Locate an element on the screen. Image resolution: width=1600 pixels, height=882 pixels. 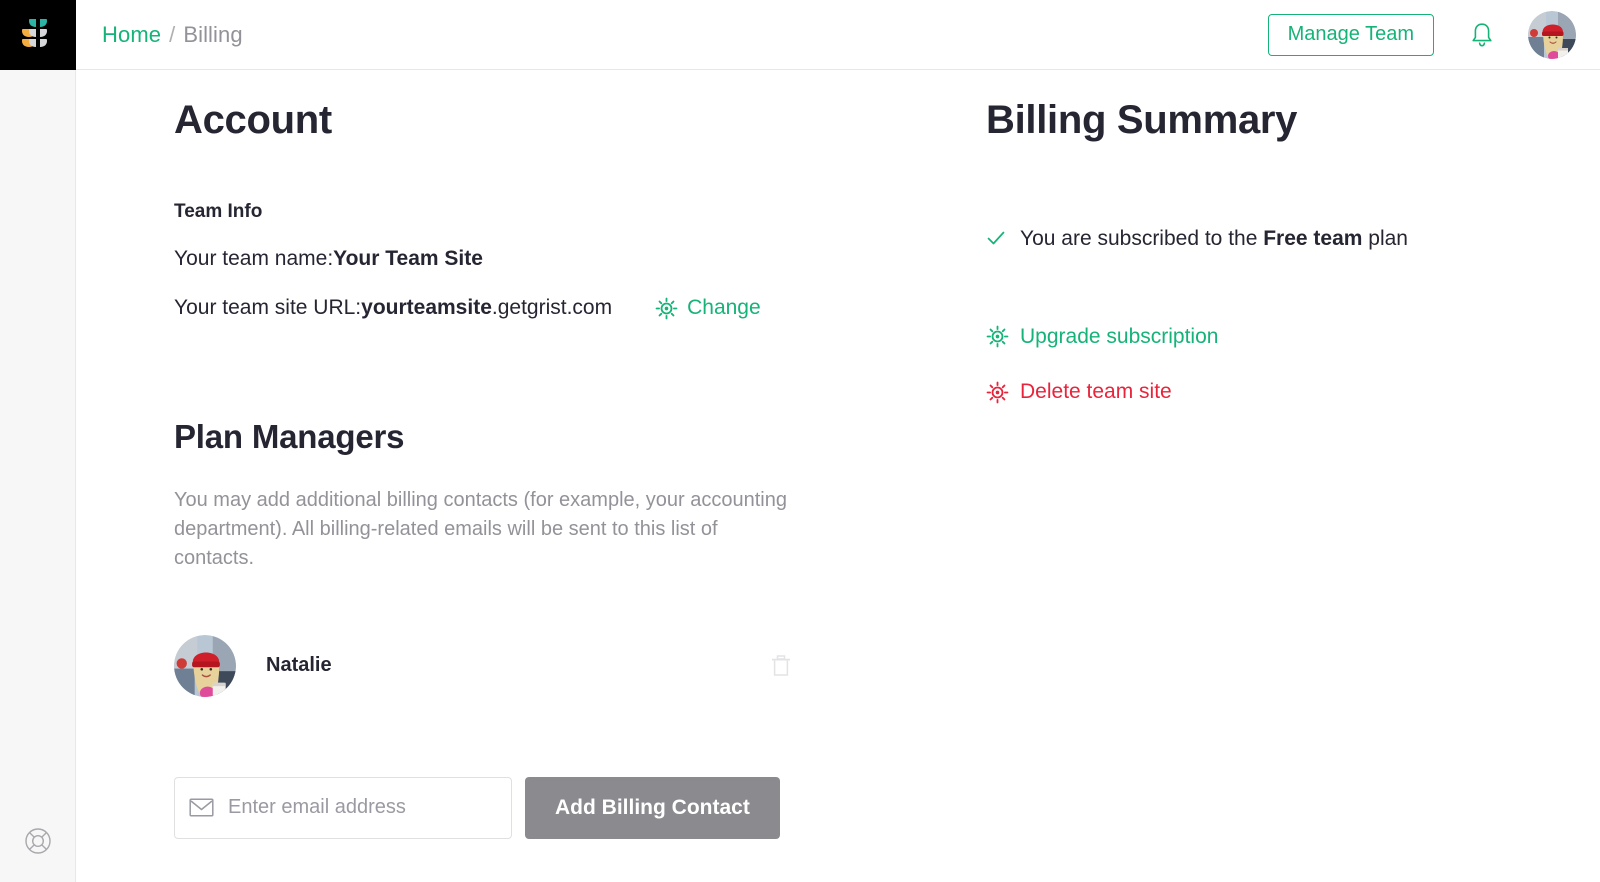
list-item: Natalie is located at coordinates (484, 665).